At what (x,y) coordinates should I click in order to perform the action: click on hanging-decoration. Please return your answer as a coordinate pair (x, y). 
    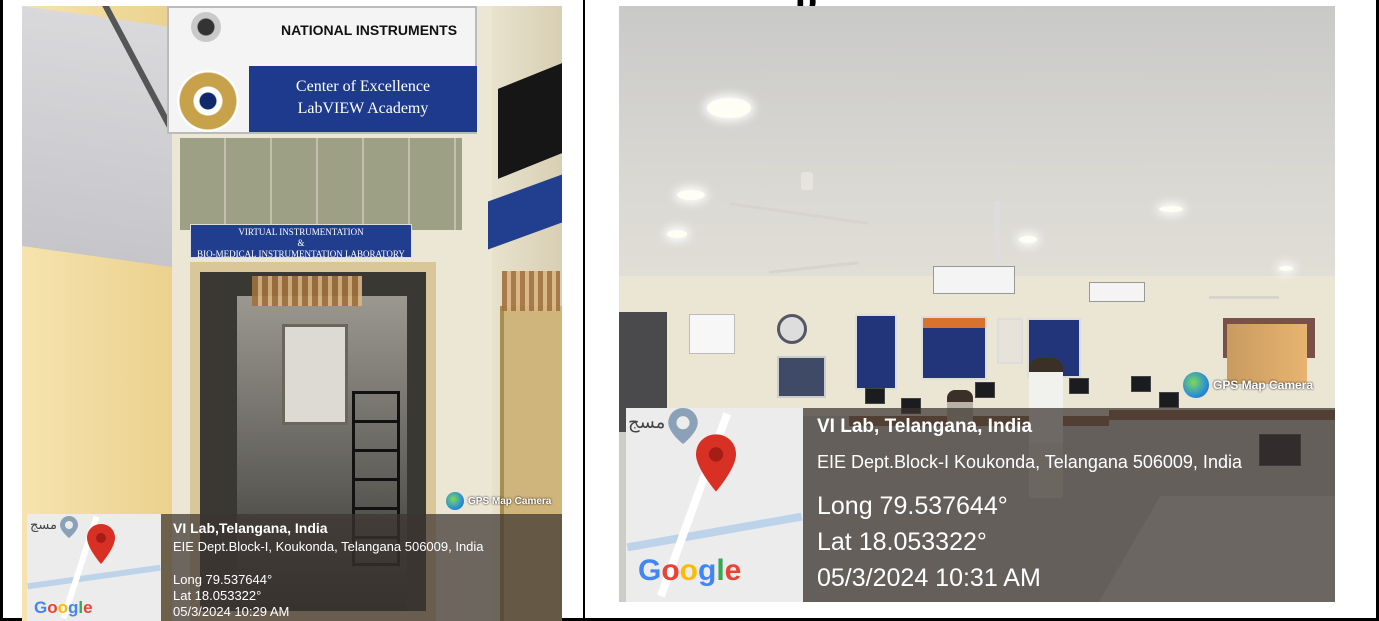
    Looking at the image, I should click on (307, 291).